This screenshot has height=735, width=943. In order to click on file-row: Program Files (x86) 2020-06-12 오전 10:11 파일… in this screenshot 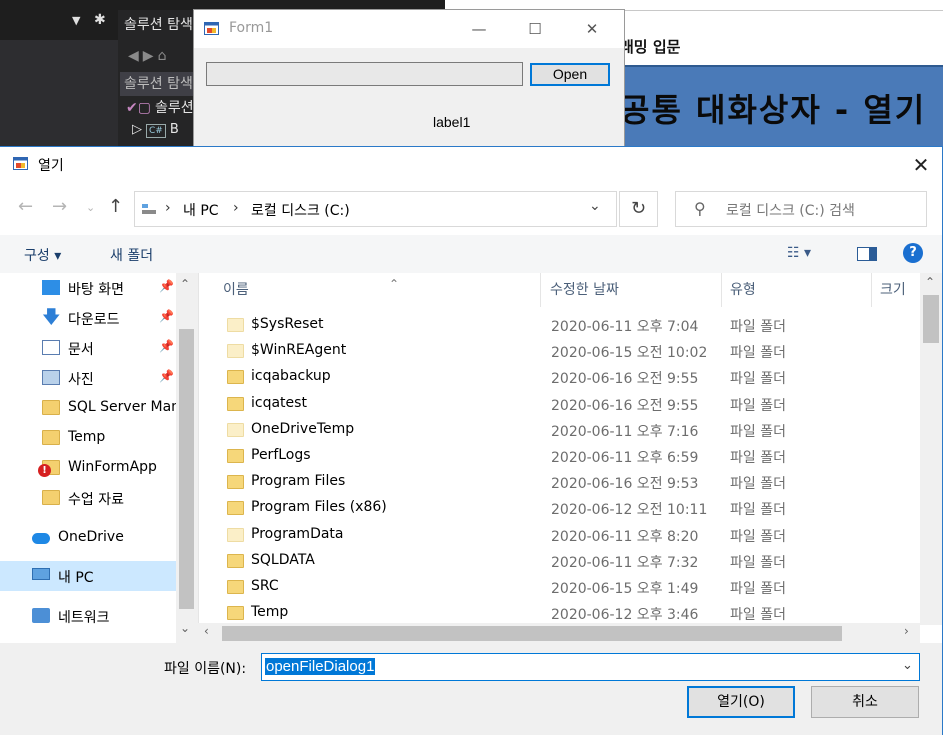, I will do `click(560, 508)`.